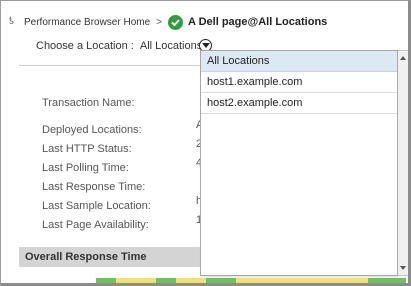 The height and width of the screenshot is (286, 411). I want to click on location-label: Choose a Location :, so click(85, 46).